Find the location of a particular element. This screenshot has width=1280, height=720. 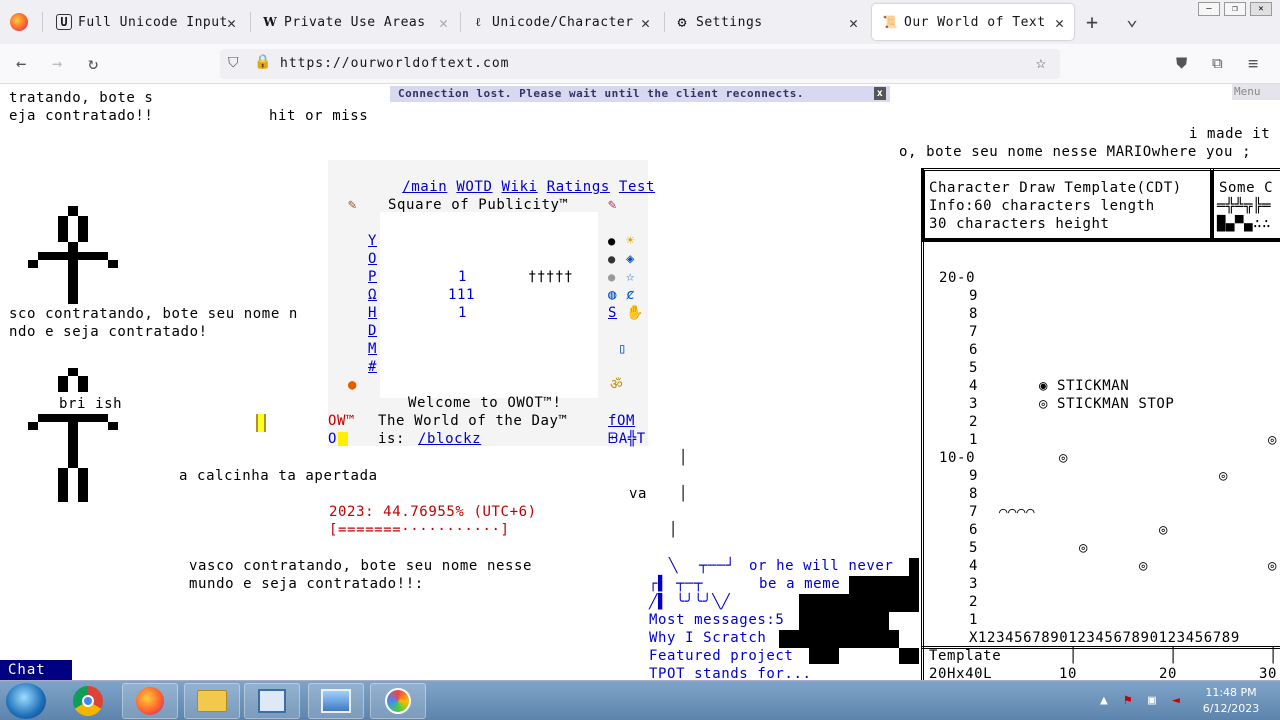

star-icon: ☆ is located at coordinates (631, 277).